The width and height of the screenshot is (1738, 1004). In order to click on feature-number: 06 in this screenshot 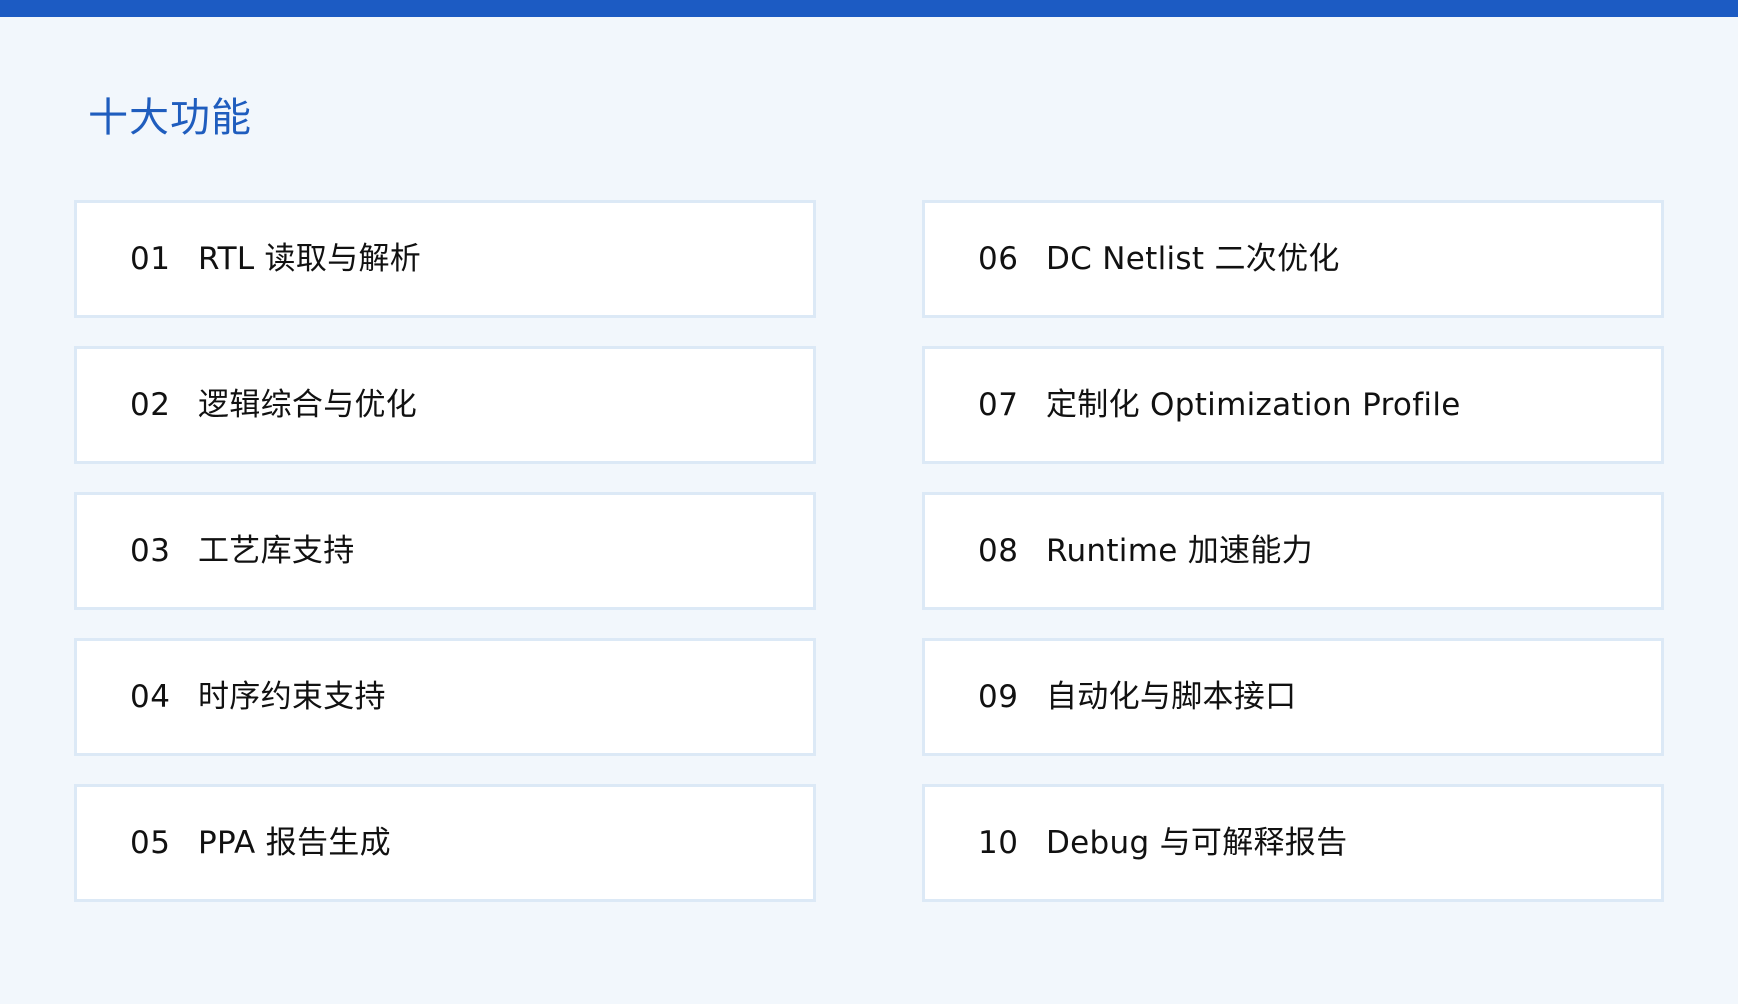, I will do `click(998, 258)`.